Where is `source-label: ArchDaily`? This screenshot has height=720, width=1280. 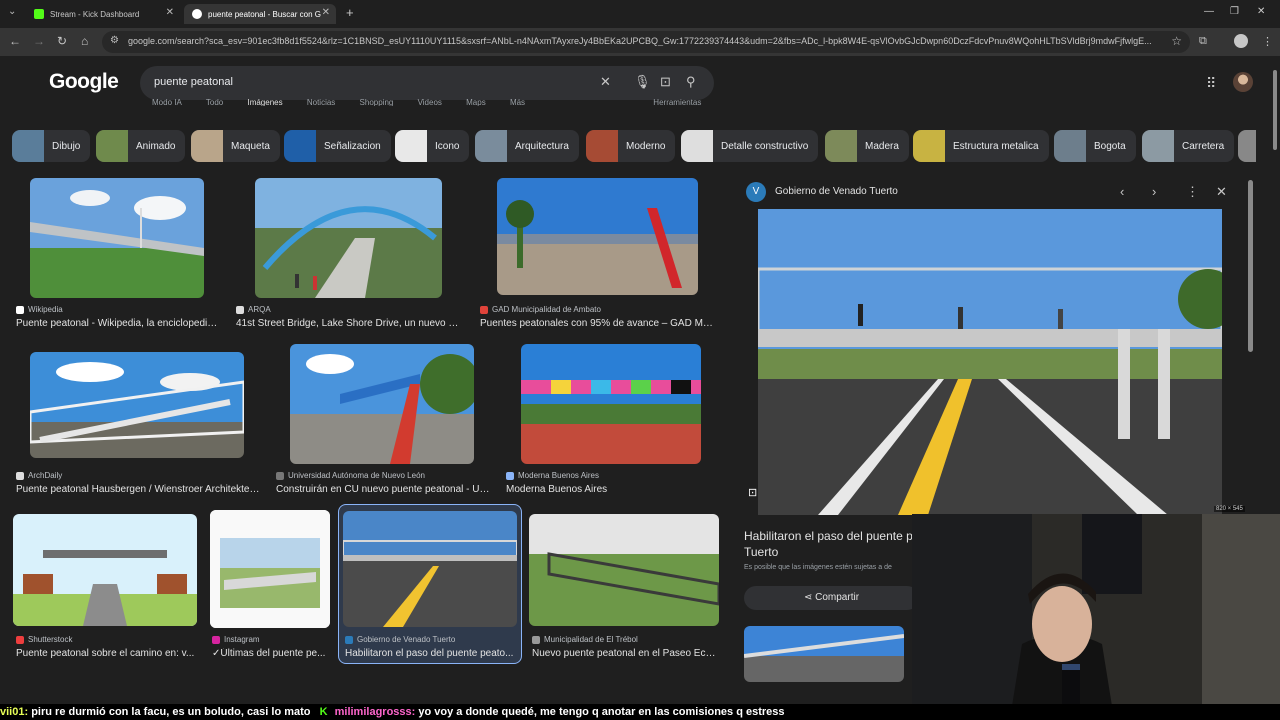 source-label: ArchDaily is located at coordinates (45, 475).